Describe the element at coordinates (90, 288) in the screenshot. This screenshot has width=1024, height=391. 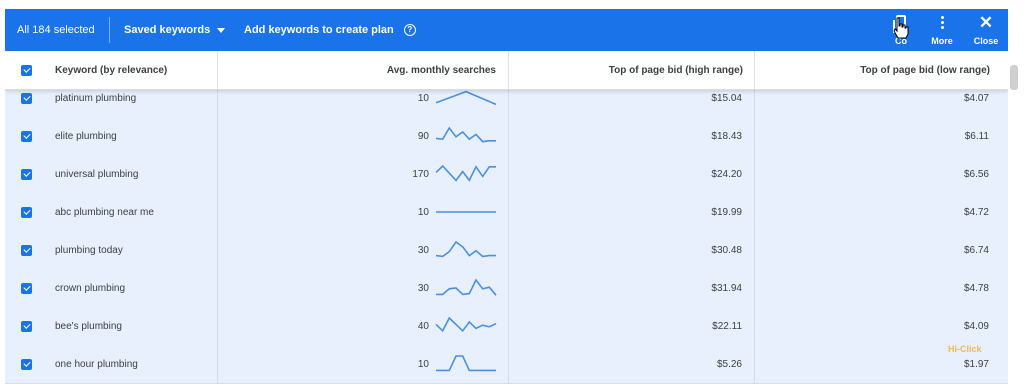
I see `keyword-cell: crown plumbing` at that location.